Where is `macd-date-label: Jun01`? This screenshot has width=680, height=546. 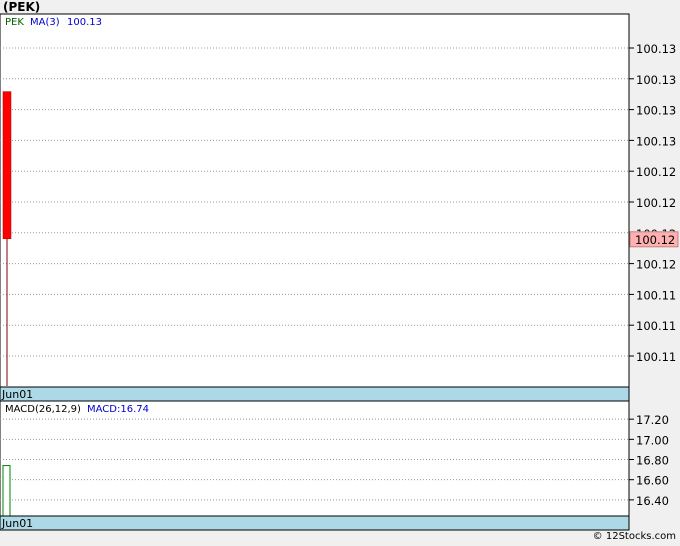
macd-date-label: Jun01 is located at coordinates (17, 523).